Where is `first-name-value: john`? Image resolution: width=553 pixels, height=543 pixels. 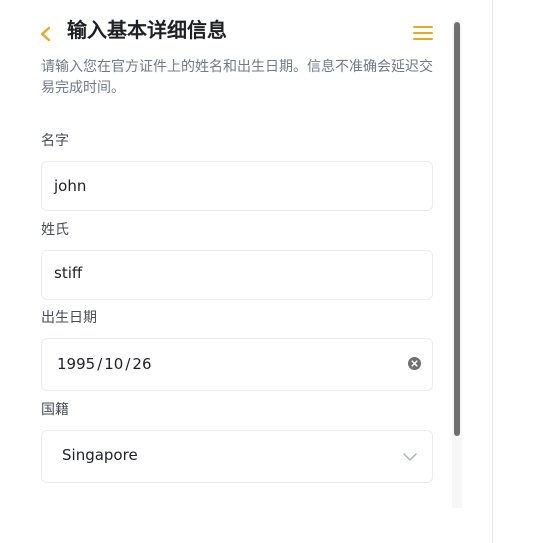
first-name-value: john is located at coordinates (70, 186).